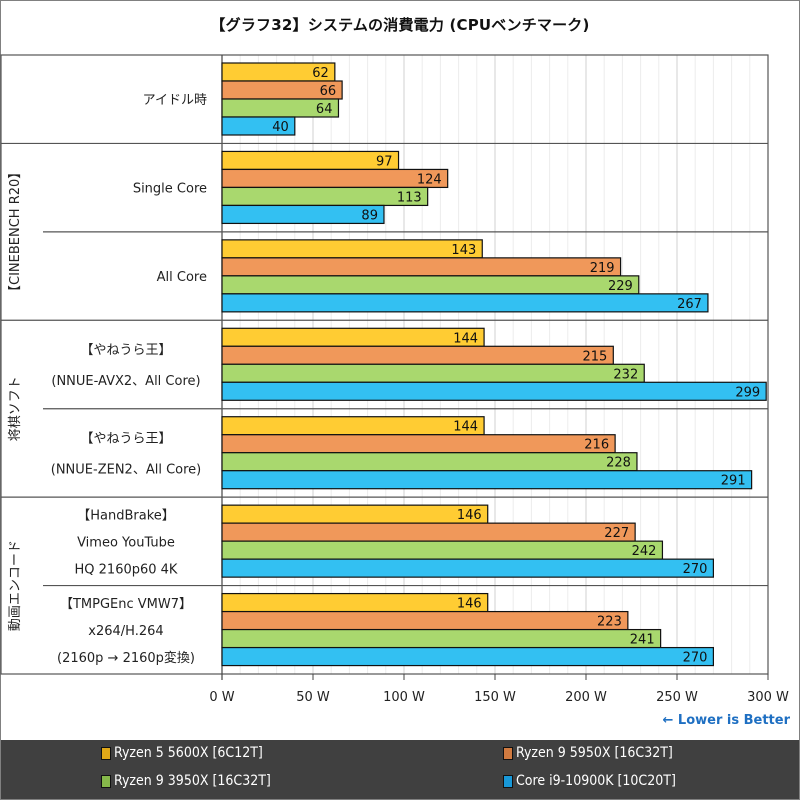  Describe the element at coordinates (182, 277) in the screenshot. I see `category-label: All Core` at that location.